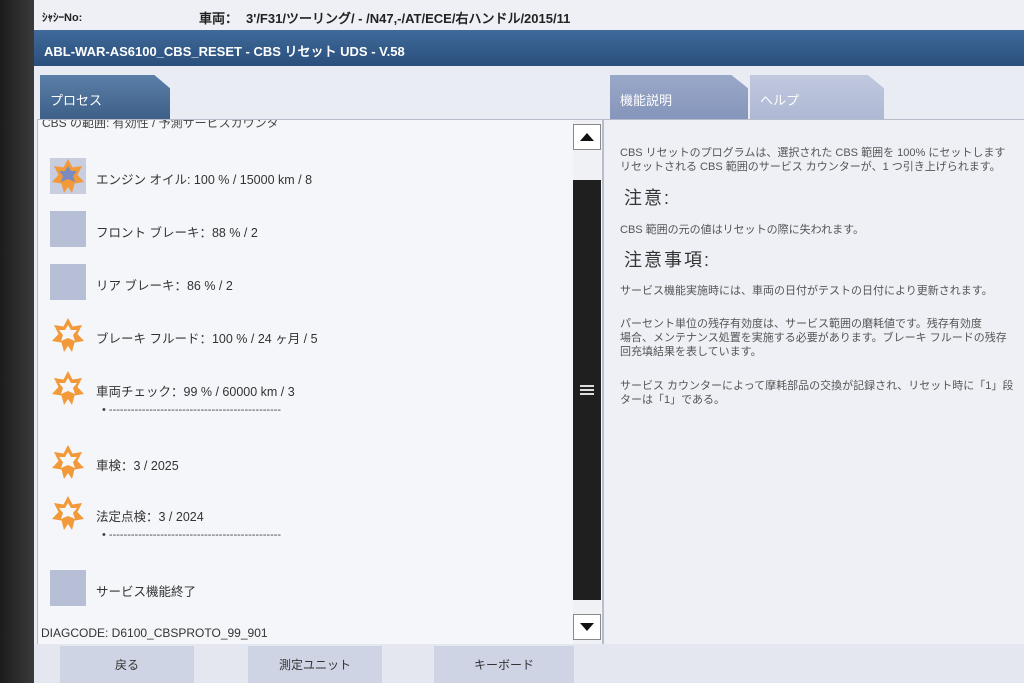 The image size is (1024, 683). What do you see at coordinates (146, 592) in the screenshot?
I see `cbs-item-label: サービス機能終了` at bounding box center [146, 592].